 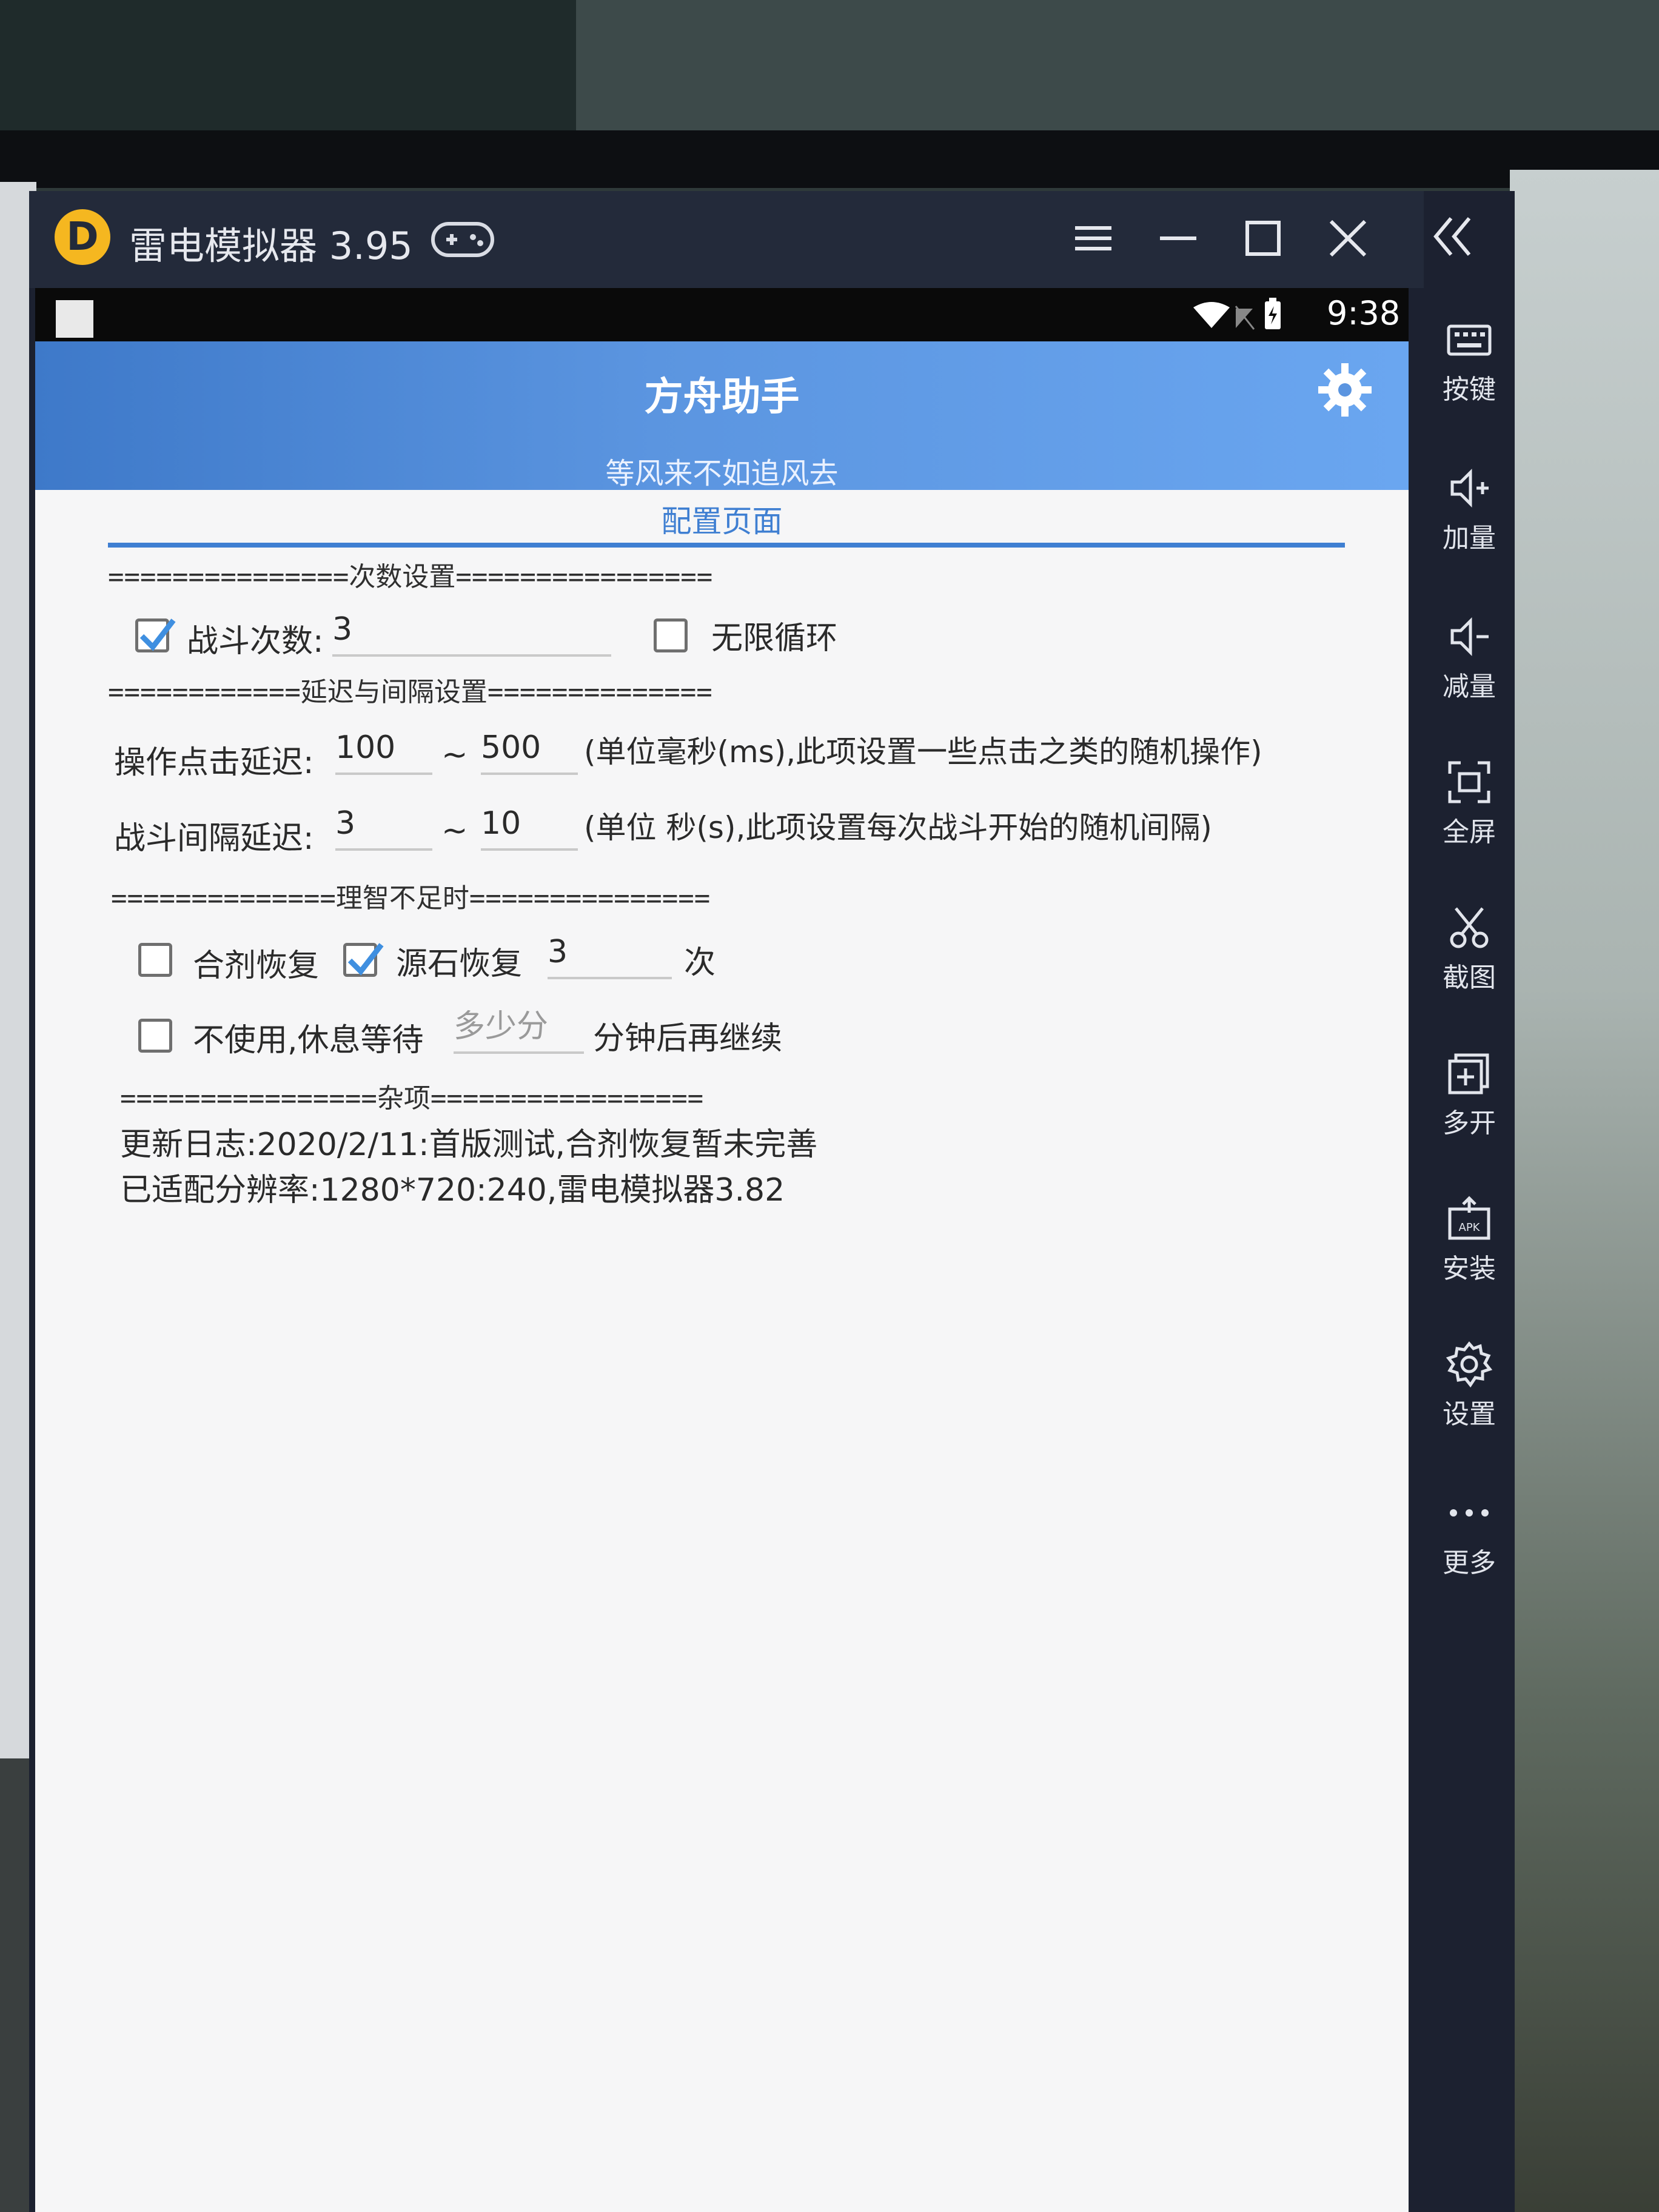 I want to click on volume-down-icon, so click(x=1469, y=637).